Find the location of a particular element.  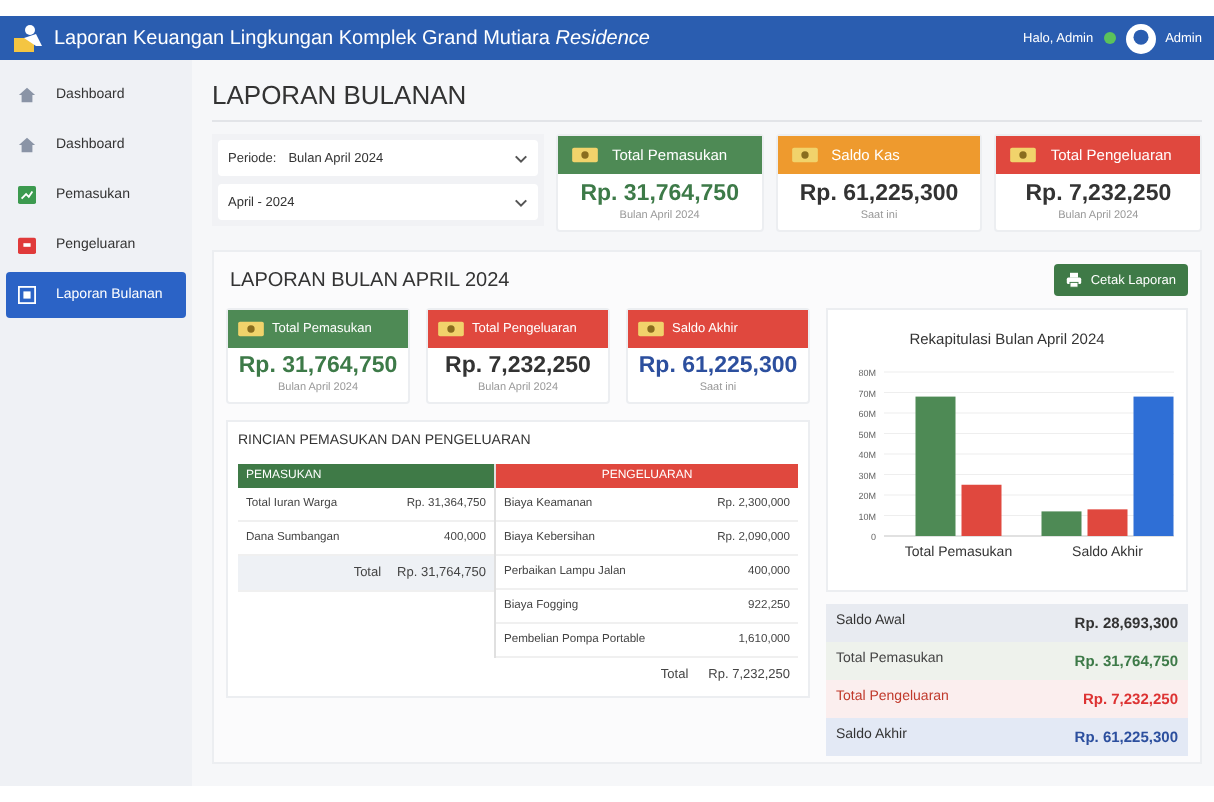

report-title: LAPORAN BULAN APRIL 2024 is located at coordinates (370, 280).